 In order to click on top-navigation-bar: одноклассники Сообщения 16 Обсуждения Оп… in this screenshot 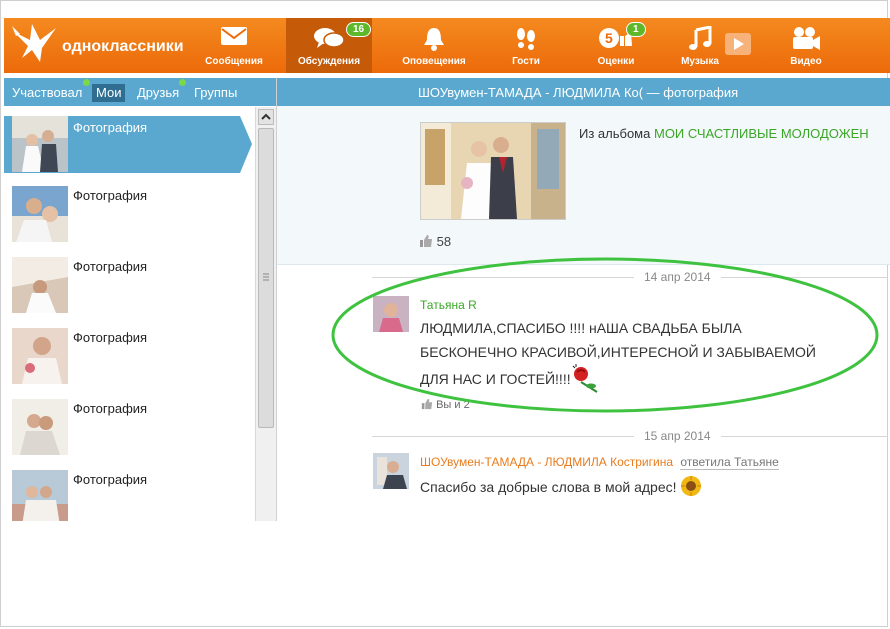, I will do `click(447, 45)`.